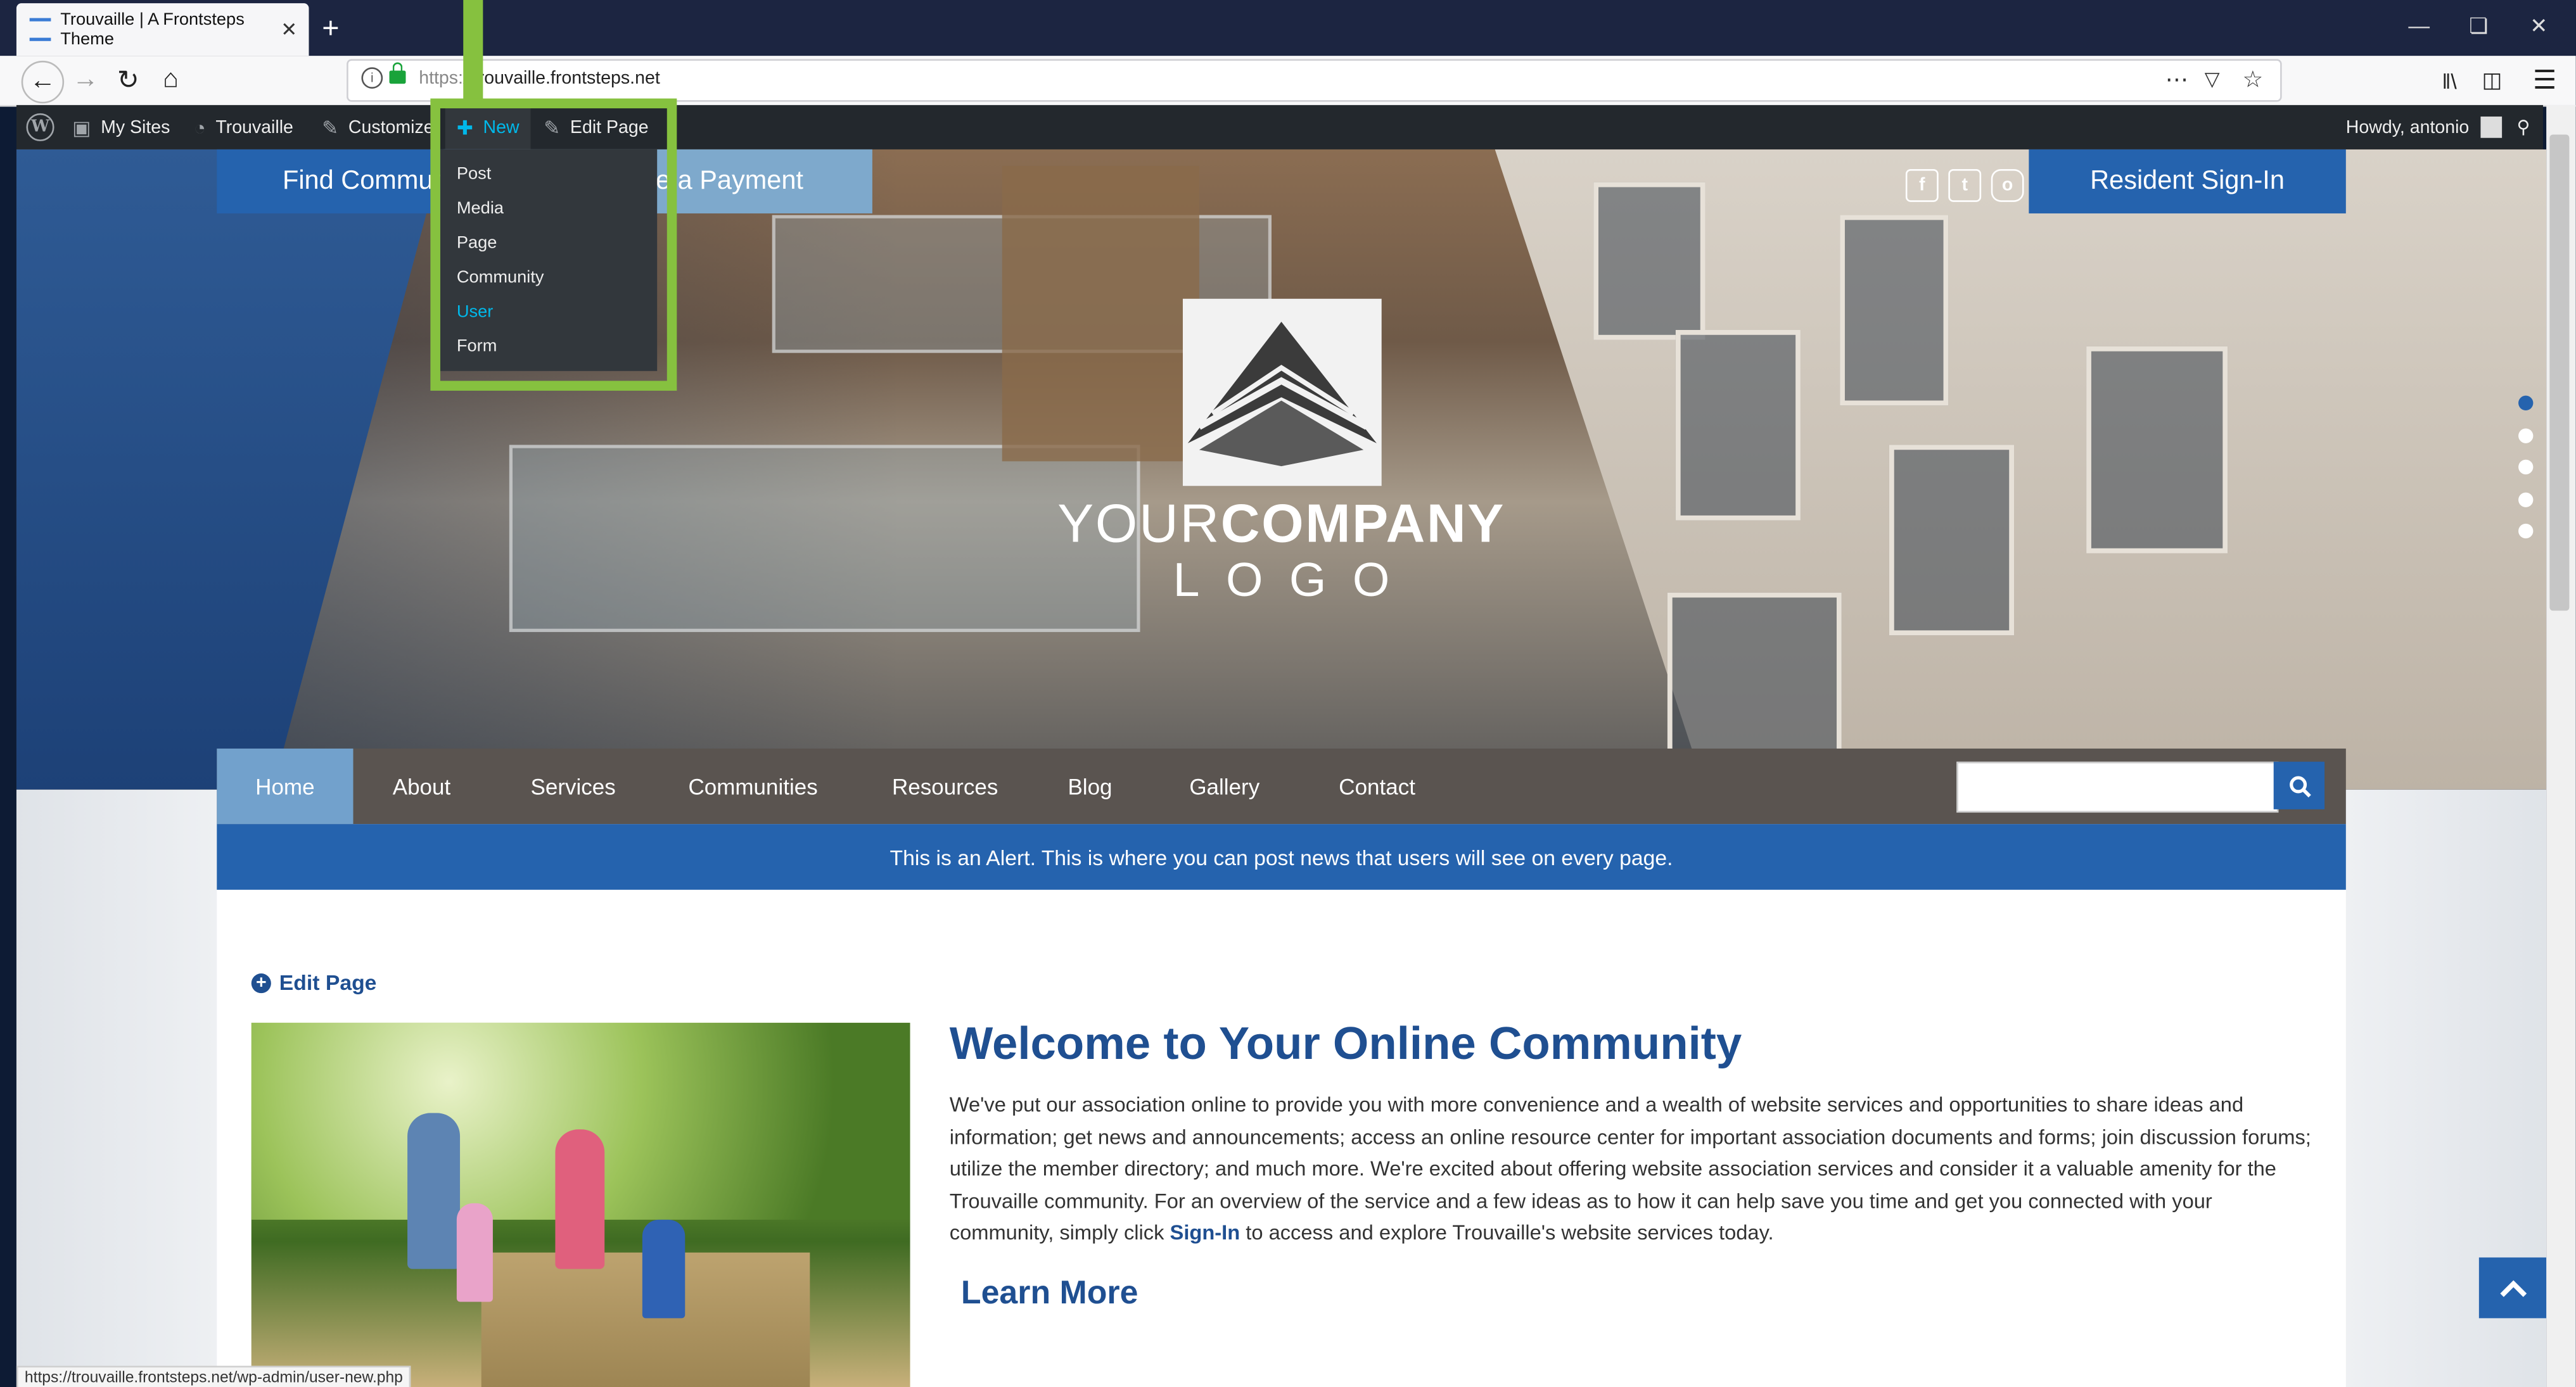  I want to click on avatar, so click(2491, 127).